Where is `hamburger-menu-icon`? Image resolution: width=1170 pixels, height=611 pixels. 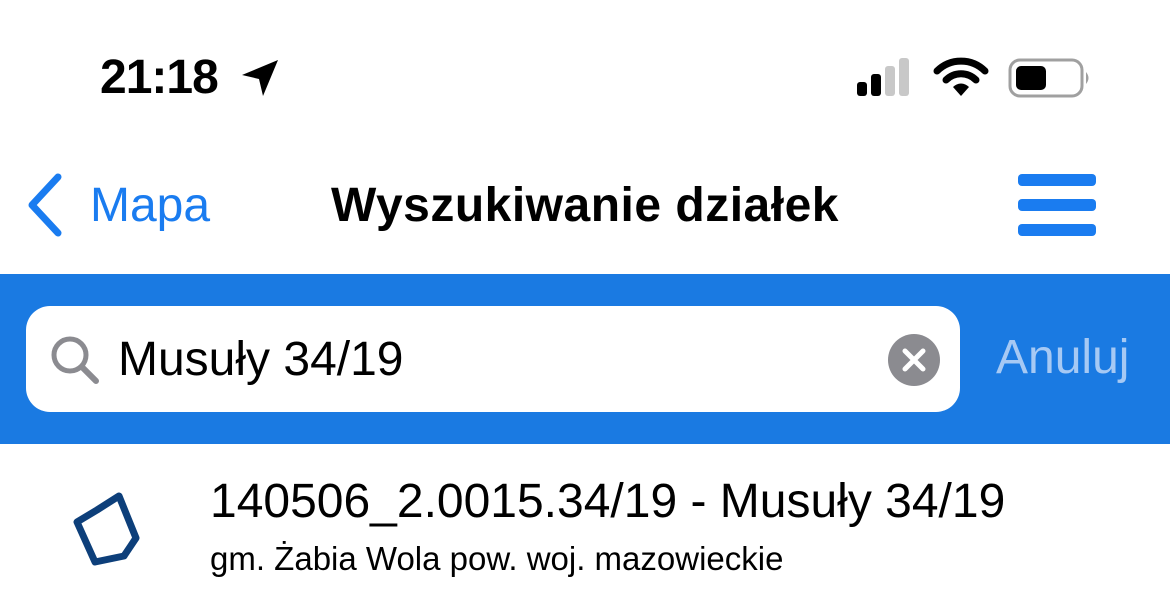
hamburger-menu-icon is located at coordinates (1057, 205).